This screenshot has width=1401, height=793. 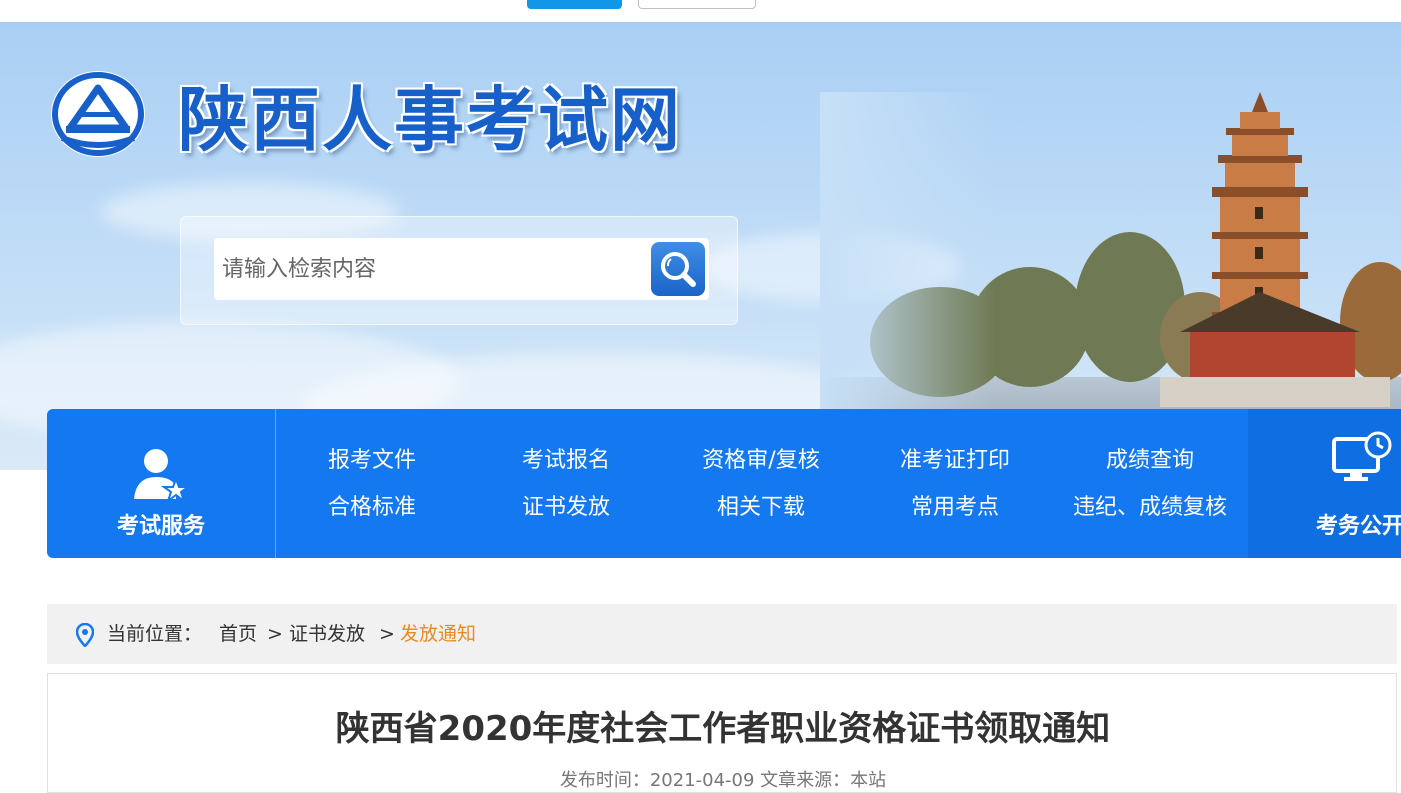 What do you see at coordinates (431, 269) in the screenshot?
I see `search-input` at bounding box center [431, 269].